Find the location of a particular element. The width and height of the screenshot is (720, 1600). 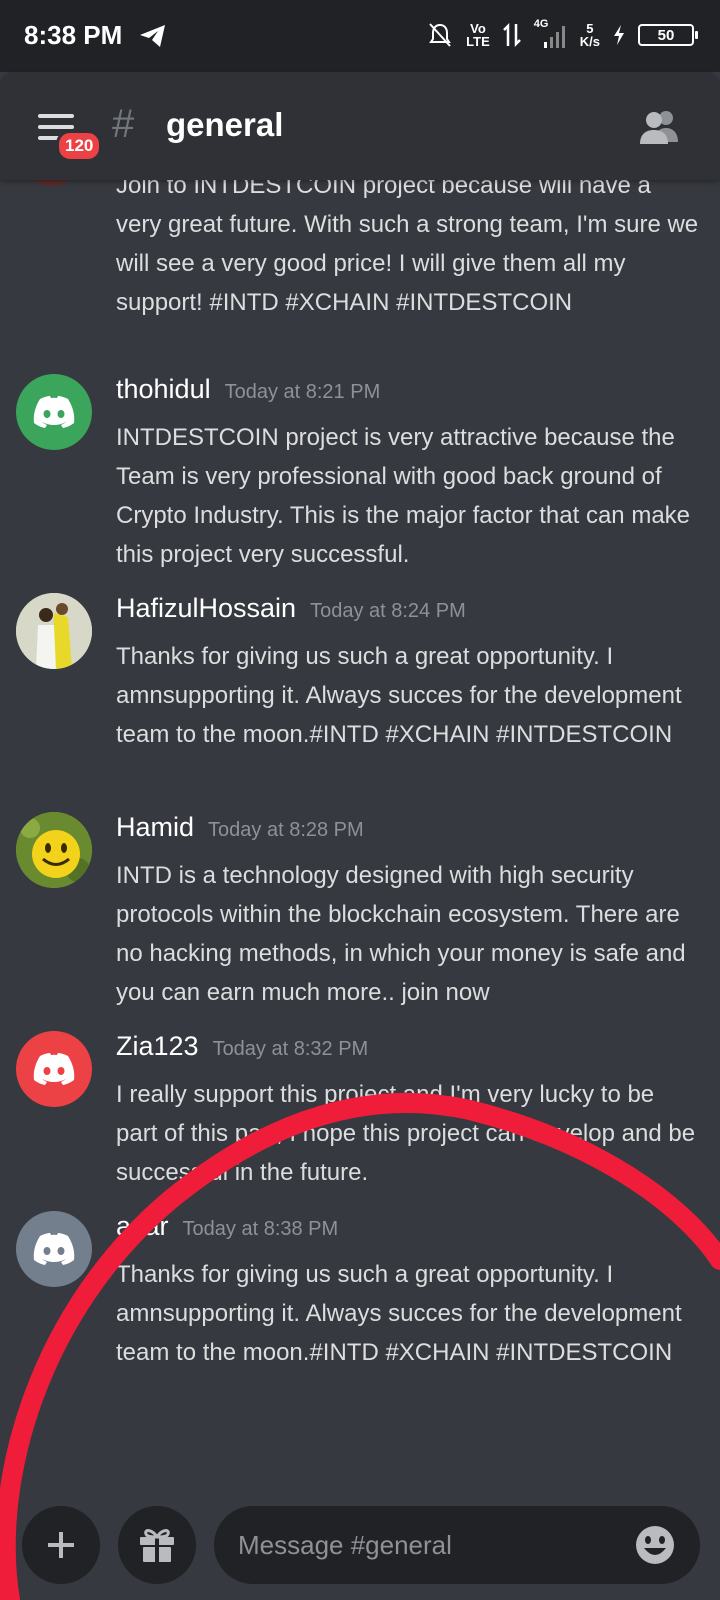

username: thohidul is located at coordinates (163, 389).